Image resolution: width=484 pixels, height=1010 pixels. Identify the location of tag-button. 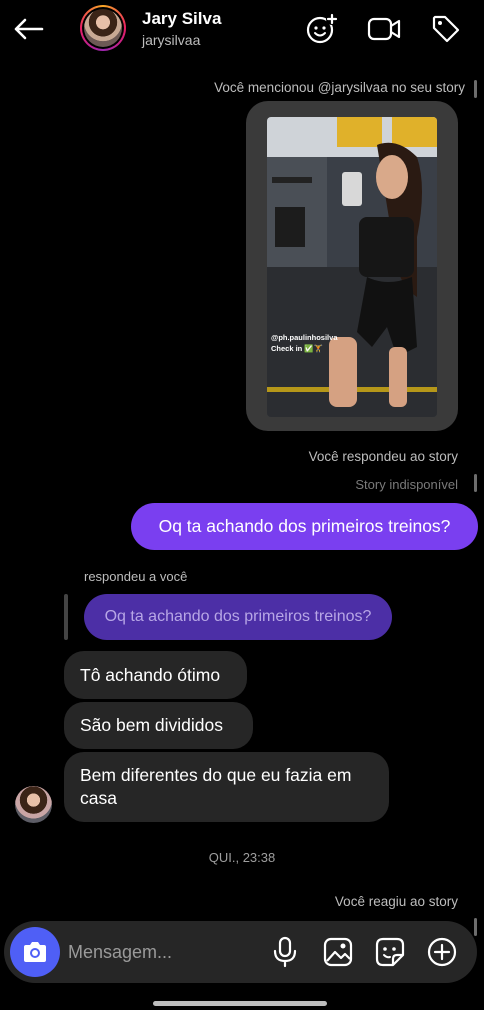
(446, 29).